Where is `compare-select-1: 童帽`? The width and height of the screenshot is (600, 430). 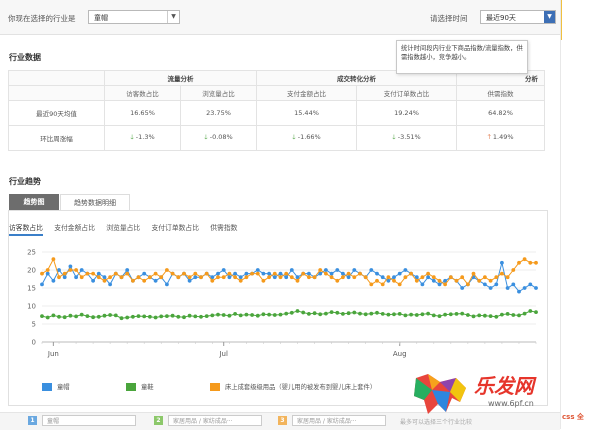 compare-select-1: 童帽 is located at coordinates (89, 420).